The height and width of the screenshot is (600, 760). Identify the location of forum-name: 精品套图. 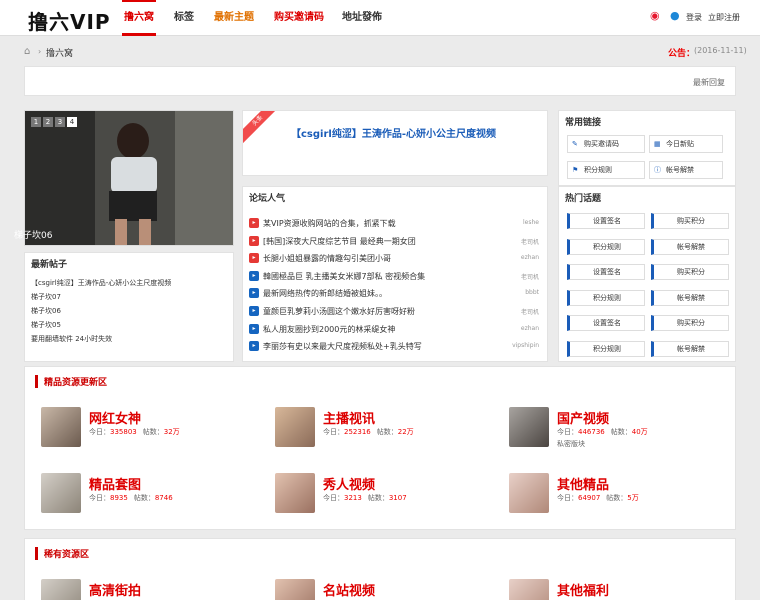
(115, 483).